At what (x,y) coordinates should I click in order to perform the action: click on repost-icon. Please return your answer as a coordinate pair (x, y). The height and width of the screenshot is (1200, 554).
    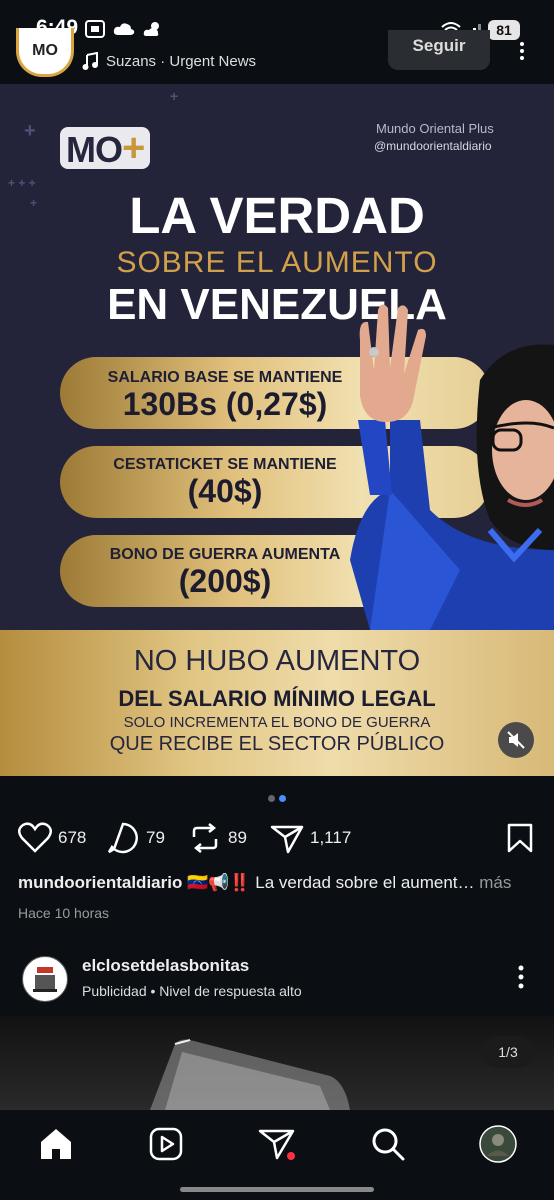
    Looking at the image, I should click on (205, 838).